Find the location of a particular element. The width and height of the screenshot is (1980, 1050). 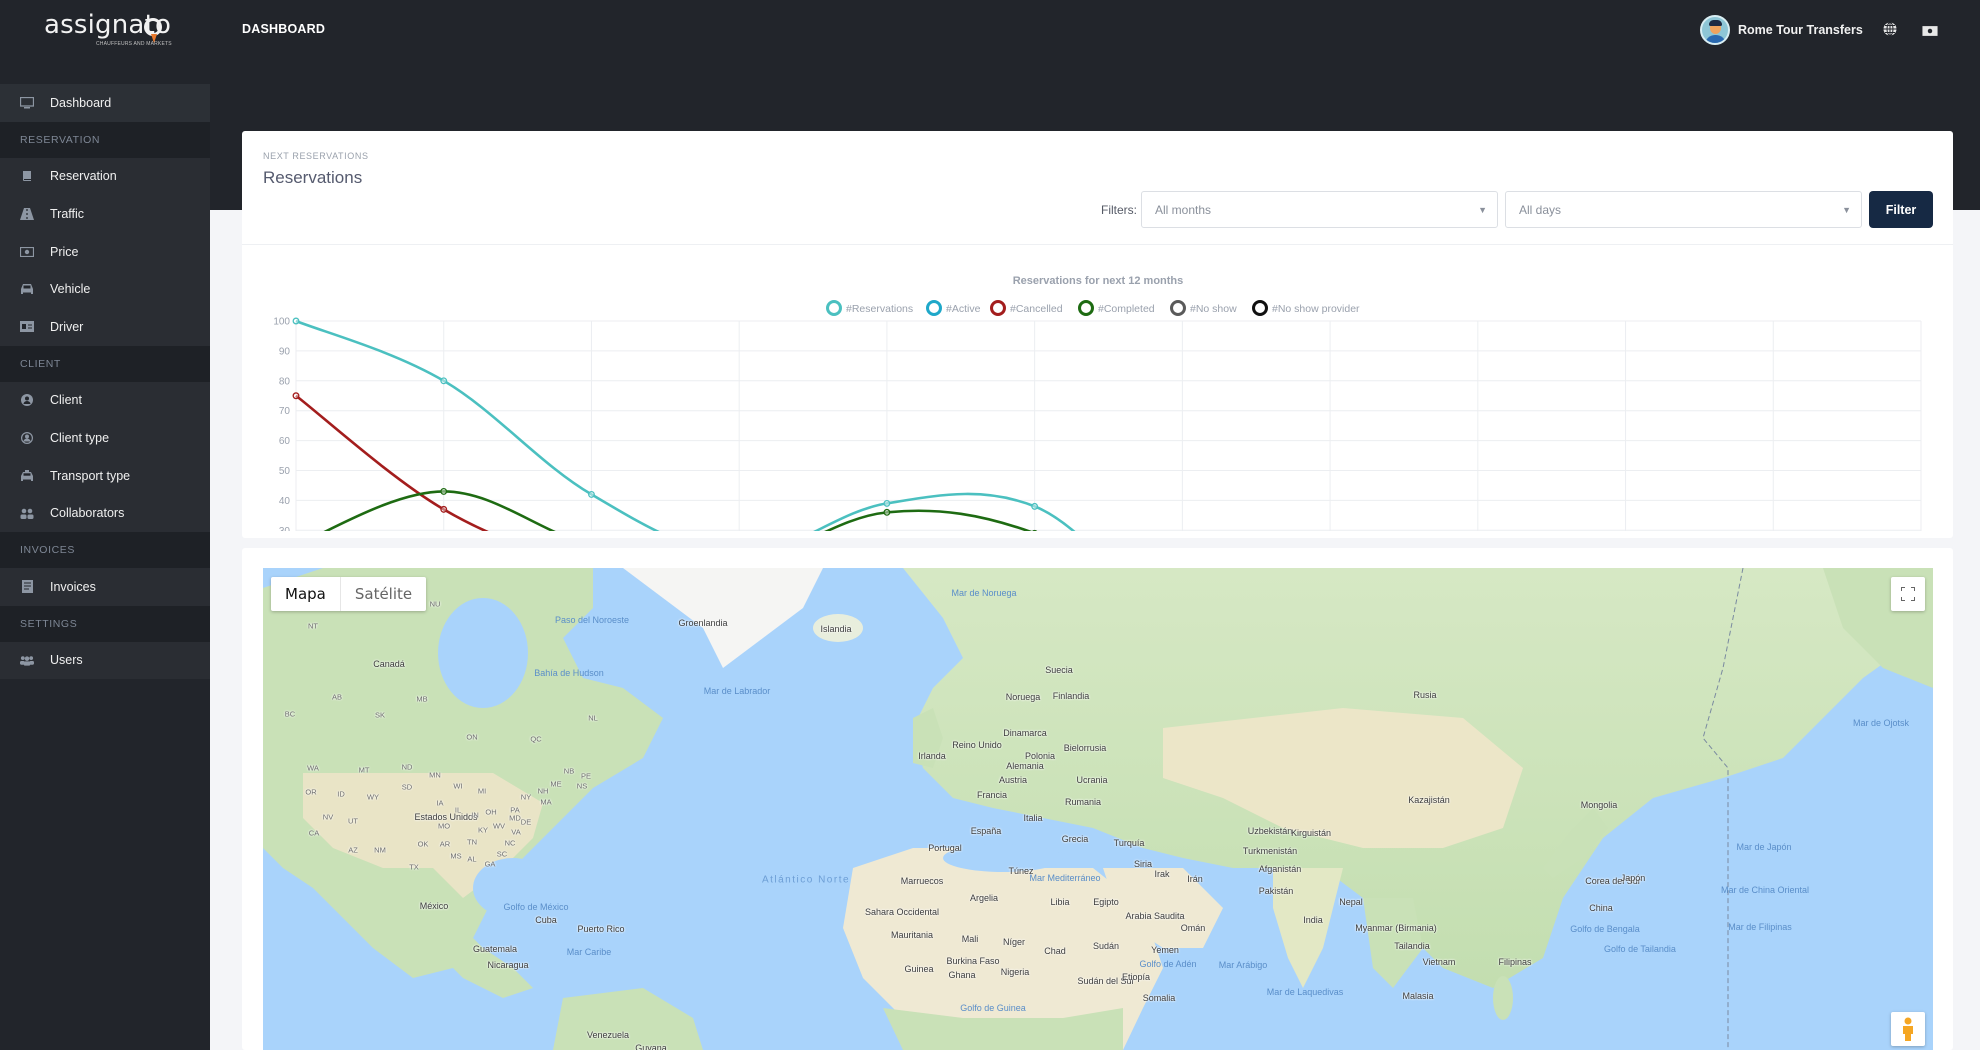

day-select: All days ▼ is located at coordinates (1683, 209).